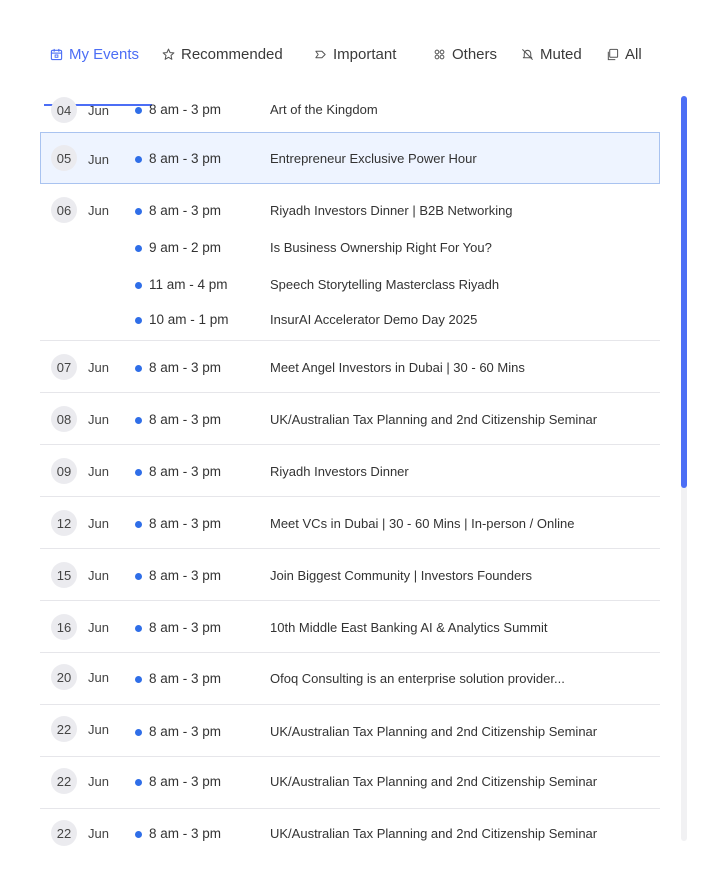 The image size is (703, 894). I want to click on tab-my-events: My Events, so click(94, 54).